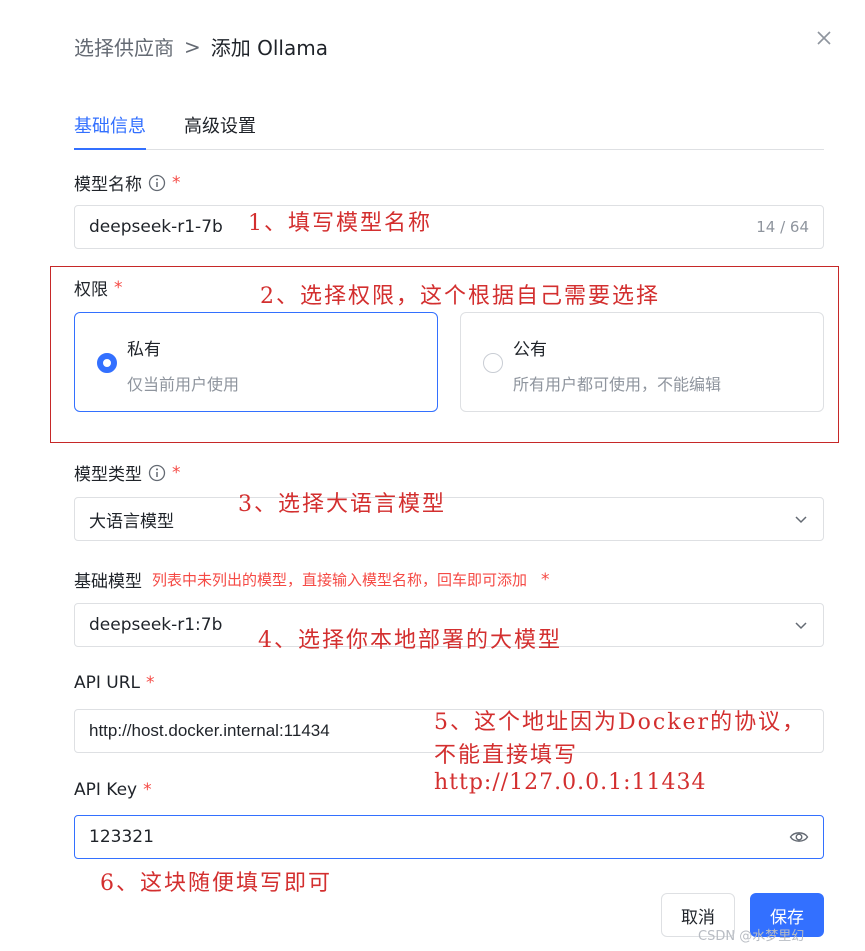  I want to click on annotation-3: 3、选择大语言模型, so click(342, 504).